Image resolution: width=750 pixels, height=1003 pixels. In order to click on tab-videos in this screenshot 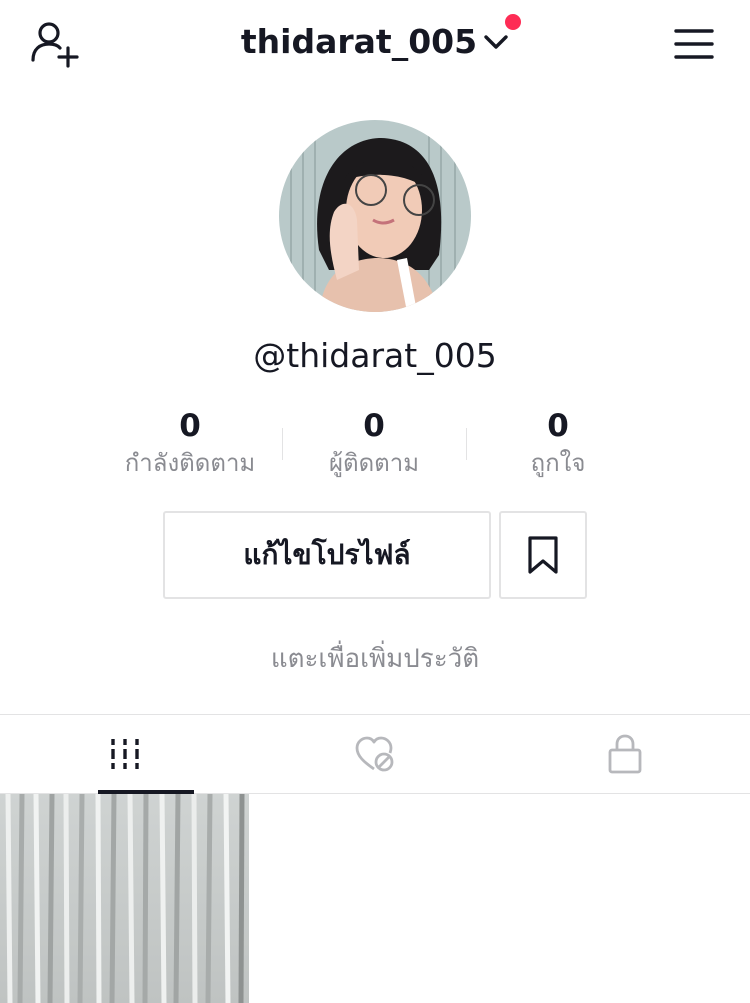, I will do `click(125, 754)`.